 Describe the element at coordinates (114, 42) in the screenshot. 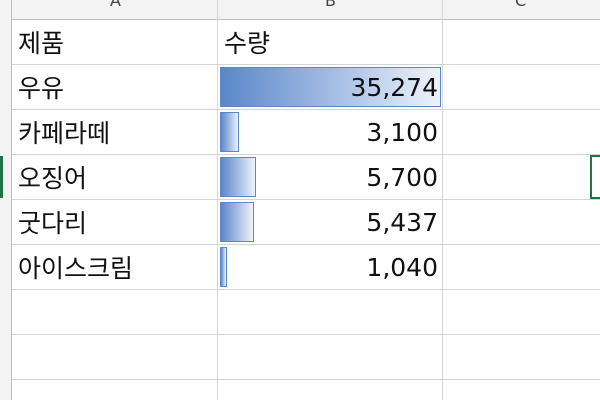

I see `cell-a1: 제품` at that location.